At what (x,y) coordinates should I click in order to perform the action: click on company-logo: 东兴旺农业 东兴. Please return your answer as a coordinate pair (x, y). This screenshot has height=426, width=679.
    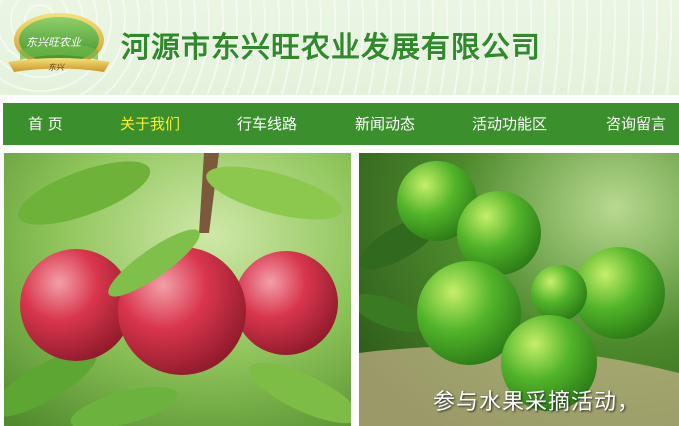
    Looking at the image, I should click on (59, 45).